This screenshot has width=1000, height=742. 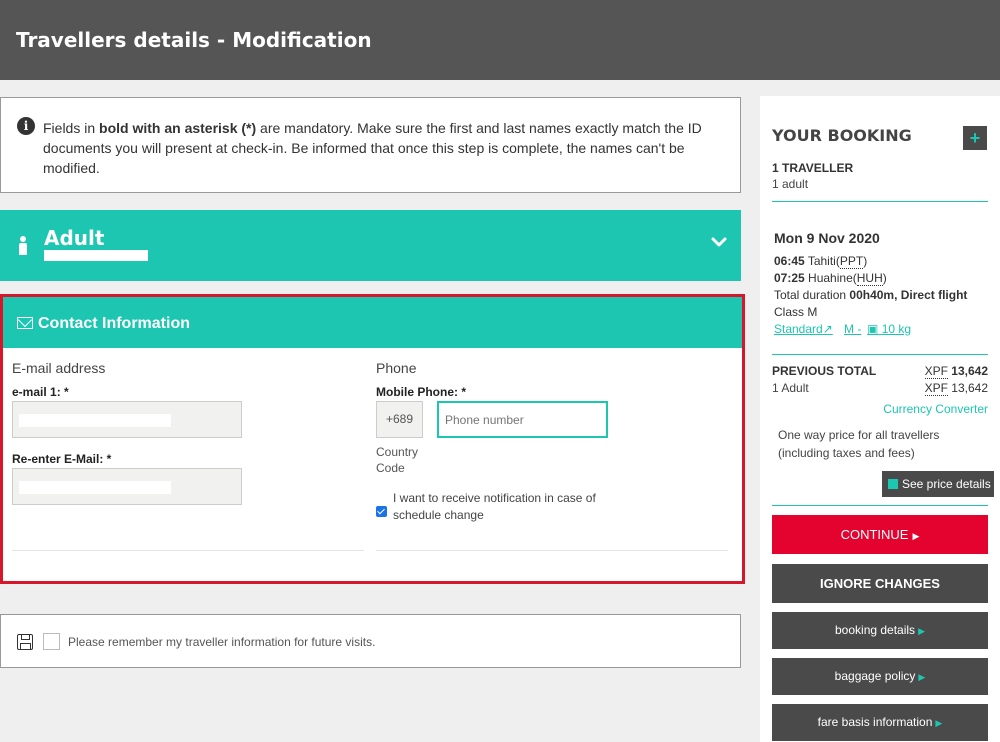 I want to click on adult-price-label: 1 Adult, so click(x=790, y=388).